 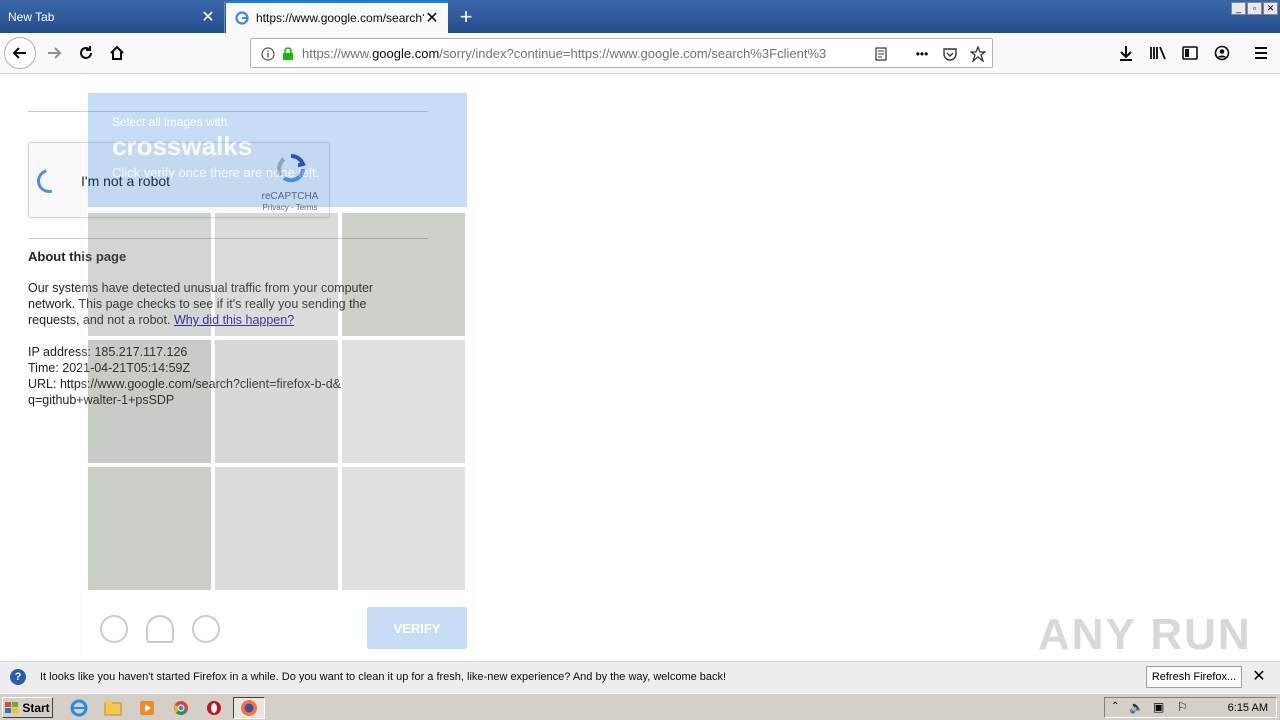 What do you see at coordinates (1145, 634) in the screenshot?
I see `anyrun-watermark: ANY RUN` at bounding box center [1145, 634].